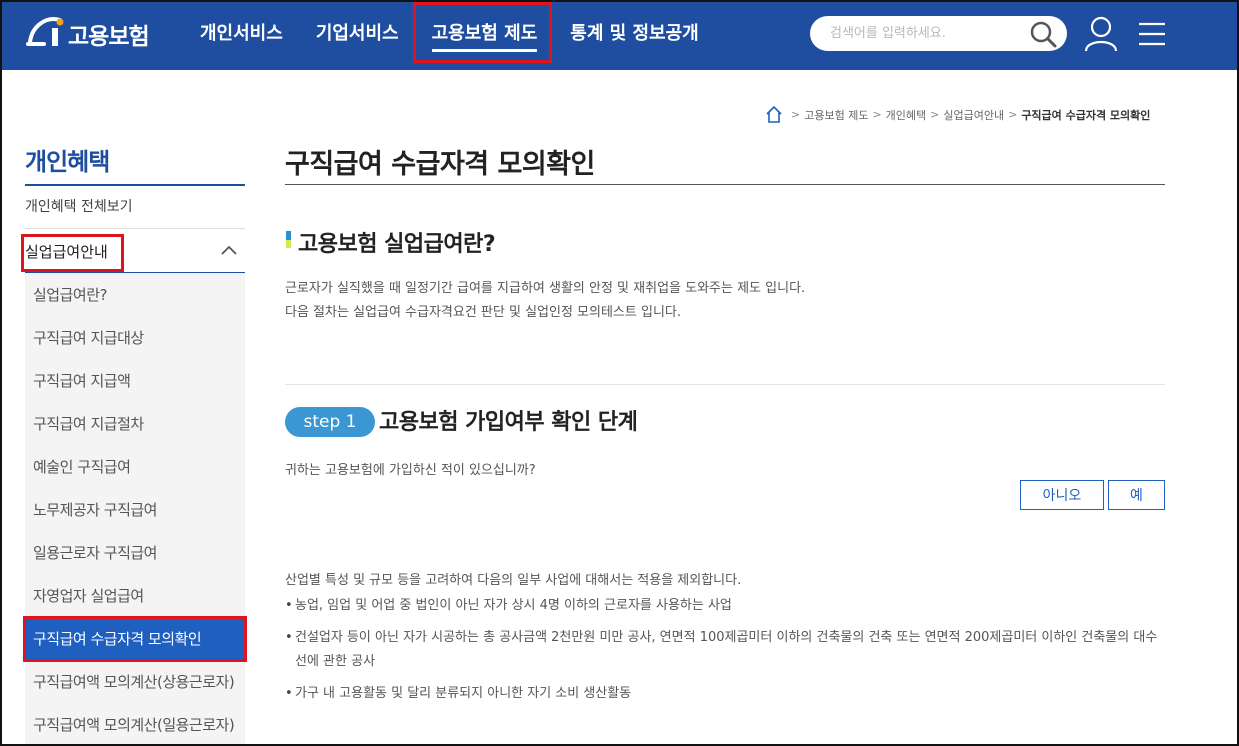 The height and width of the screenshot is (746, 1239). I want to click on top-header: 고용보험 개인서비스 기업서비스 고용보험 제도 통계 및 정보공개, so click(619, 36).